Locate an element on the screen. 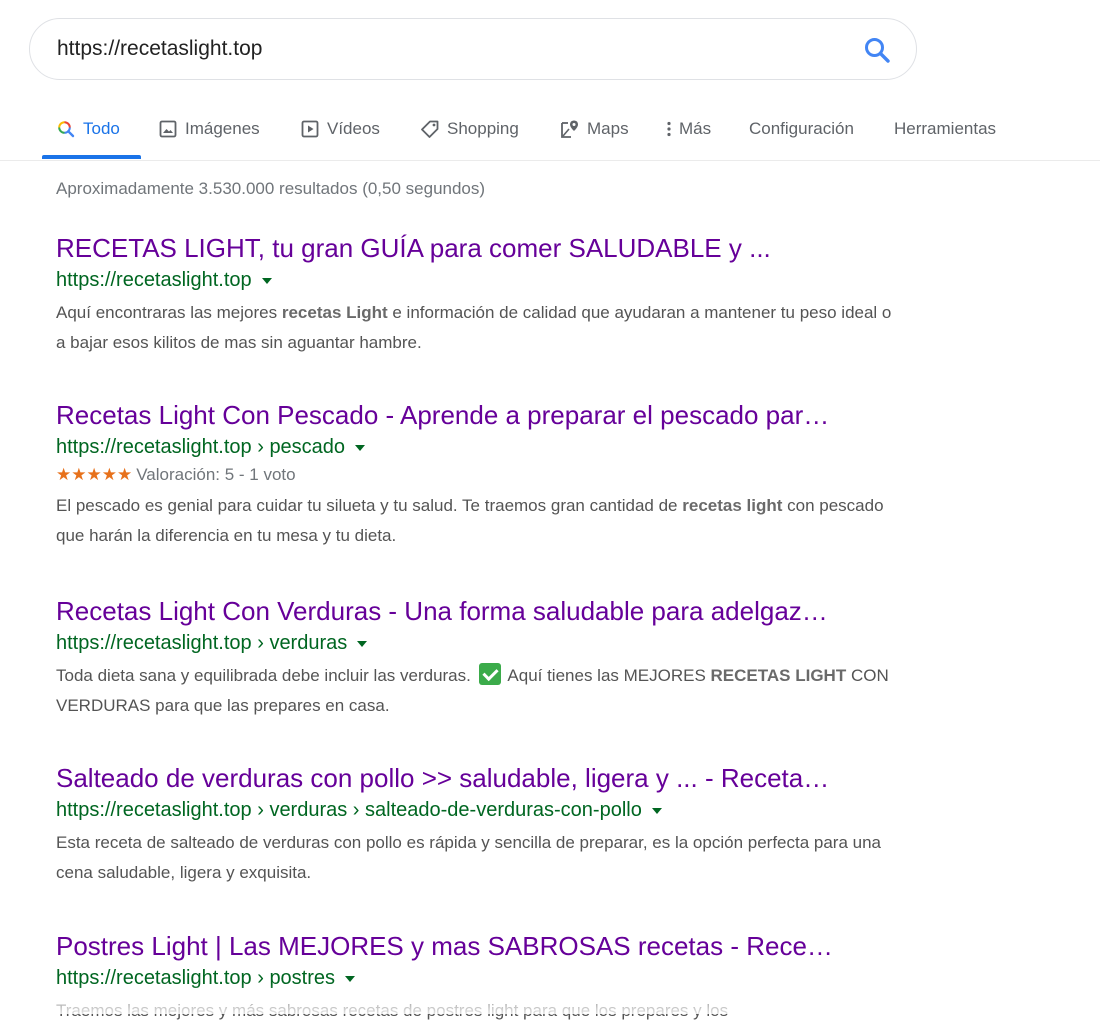 This screenshot has height=1026, width=1100. tab-todo: Todo is located at coordinates (88, 129).